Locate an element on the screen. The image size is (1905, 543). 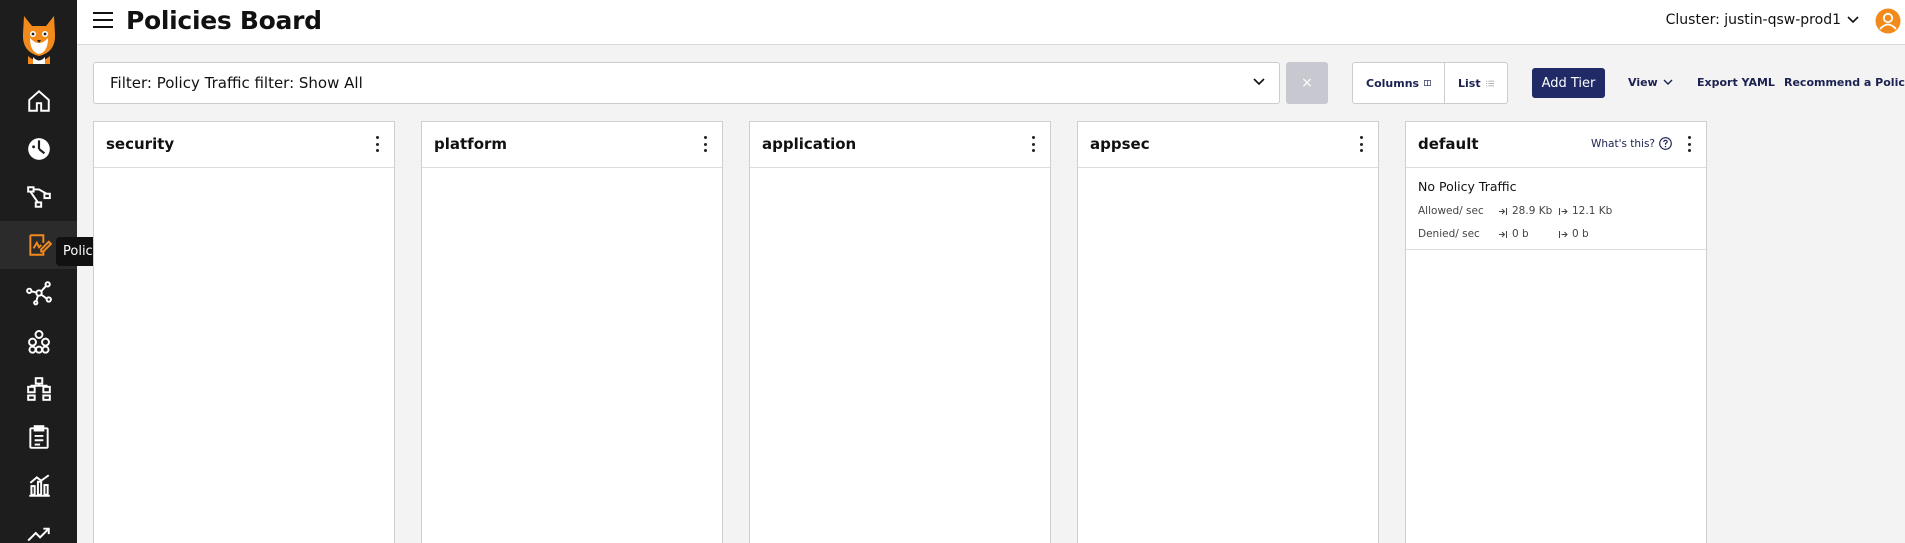
list-view-button: List is located at coordinates (1476, 83).